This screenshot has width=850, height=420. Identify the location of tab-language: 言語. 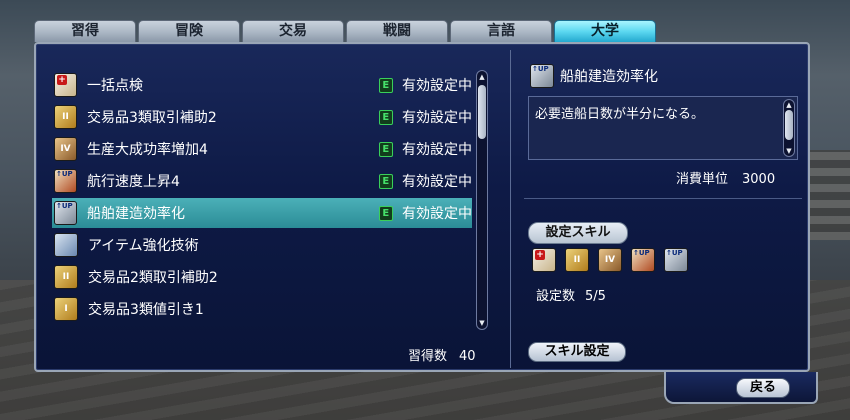
(501, 31).